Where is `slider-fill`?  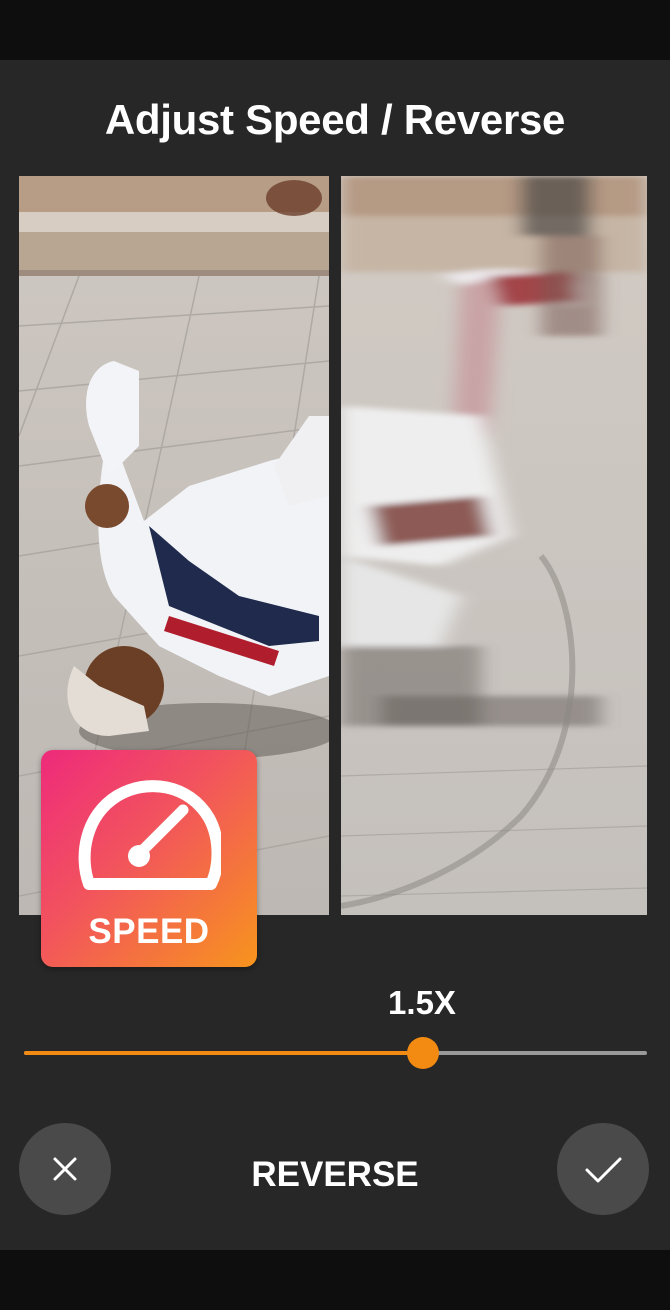 slider-fill is located at coordinates (223, 1053).